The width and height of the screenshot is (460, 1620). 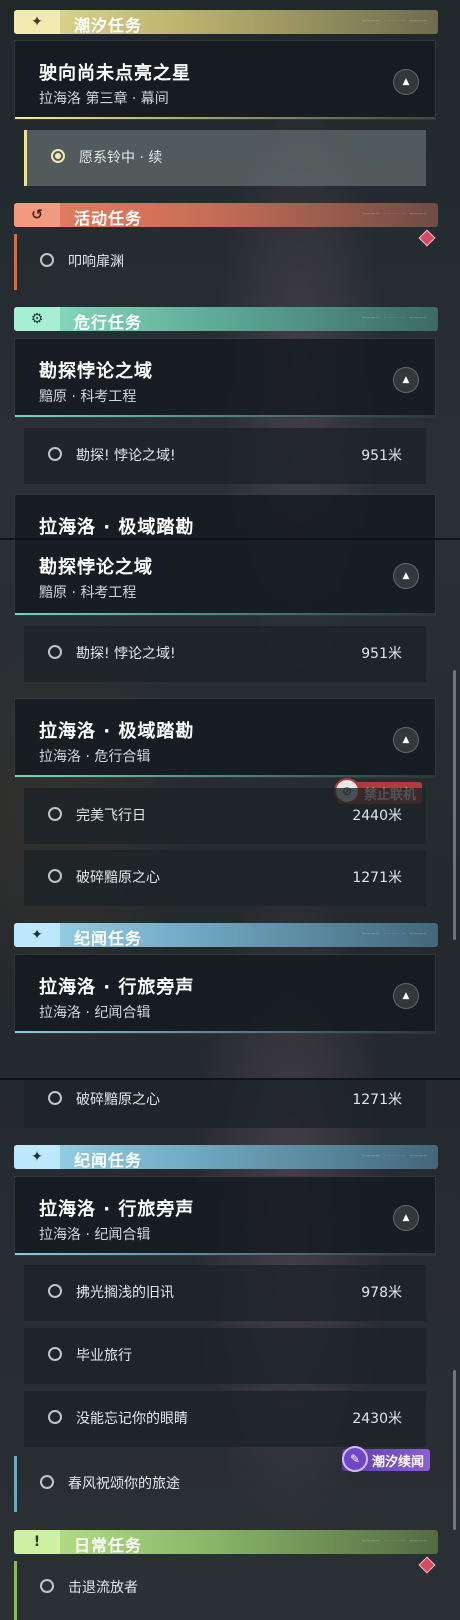 I want to click on section-header-danger: ⚙ 危行任务 ──── ········ ────, so click(x=226, y=319).